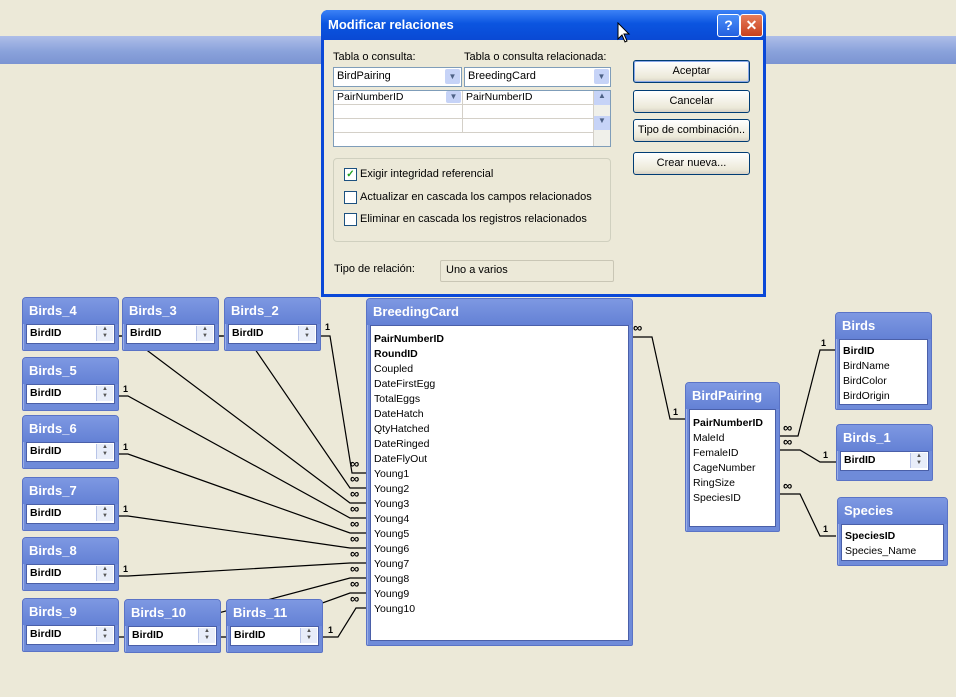 The width and height of the screenshot is (956, 697). I want to click on table-title: Birds_8, so click(70, 551).